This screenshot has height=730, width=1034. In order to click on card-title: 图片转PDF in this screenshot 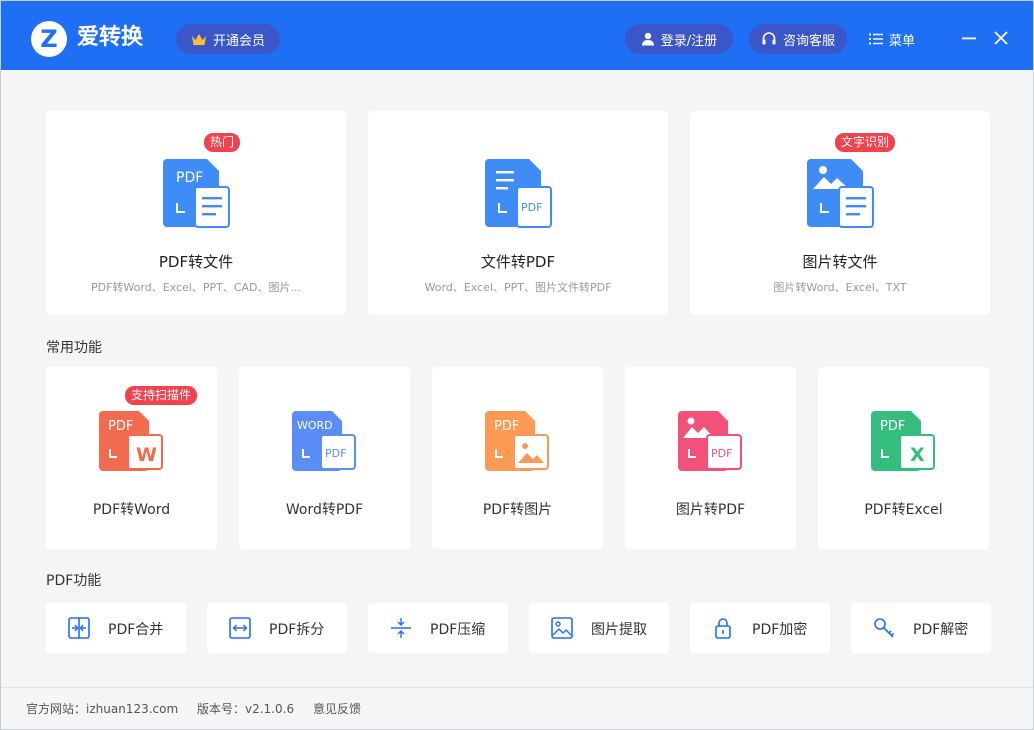, I will do `click(710, 510)`.